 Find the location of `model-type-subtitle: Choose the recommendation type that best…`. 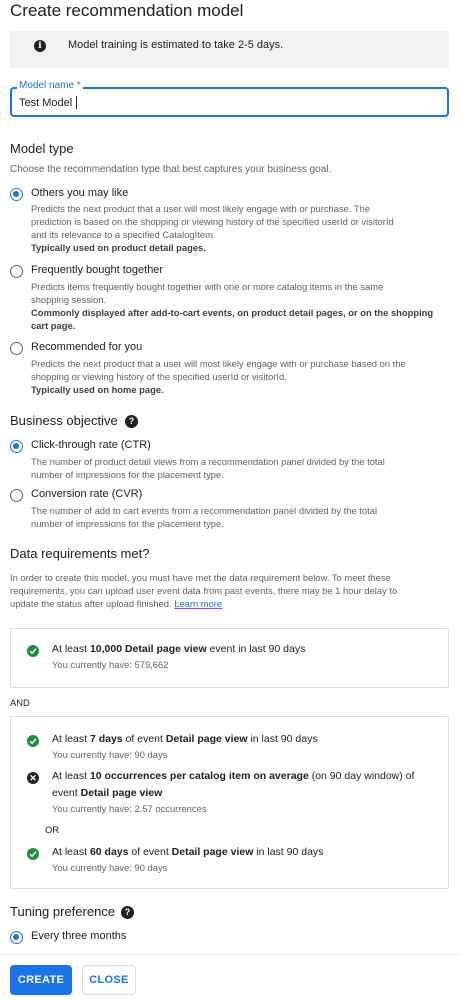

model-type-subtitle: Choose the recommendation type that best… is located at coordinates (171, 169).